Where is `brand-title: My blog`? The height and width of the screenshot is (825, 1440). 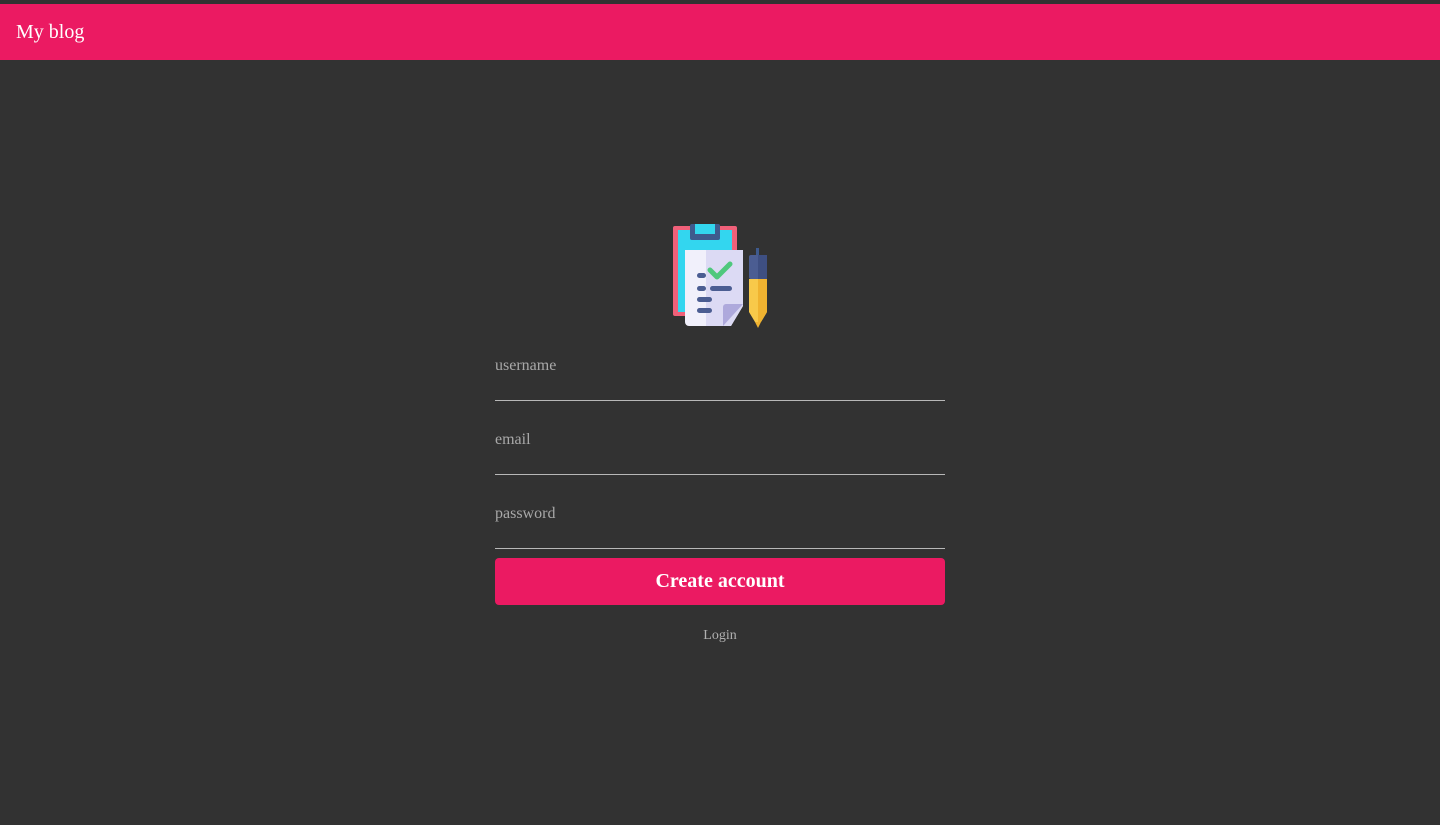
brand-title: My blog is located at coordinates (50, 32).